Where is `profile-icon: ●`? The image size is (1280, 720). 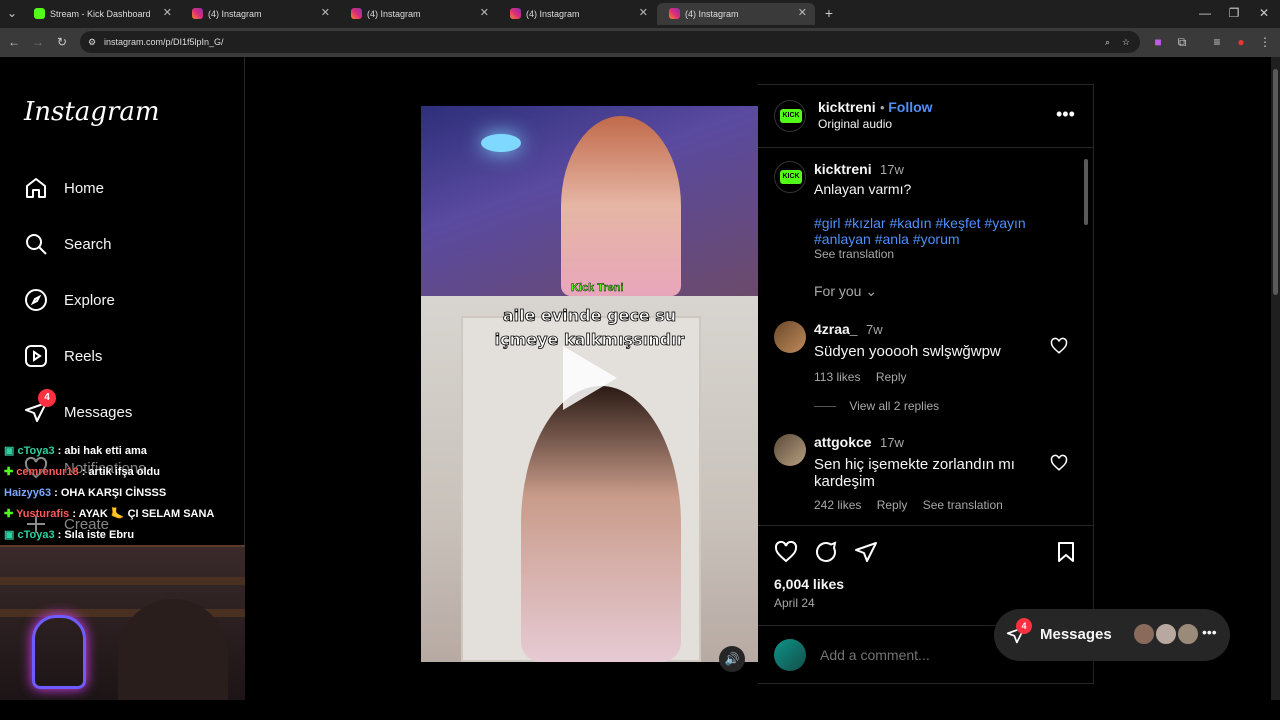
profile-icon: ● is located at coordinates (1241, 42).